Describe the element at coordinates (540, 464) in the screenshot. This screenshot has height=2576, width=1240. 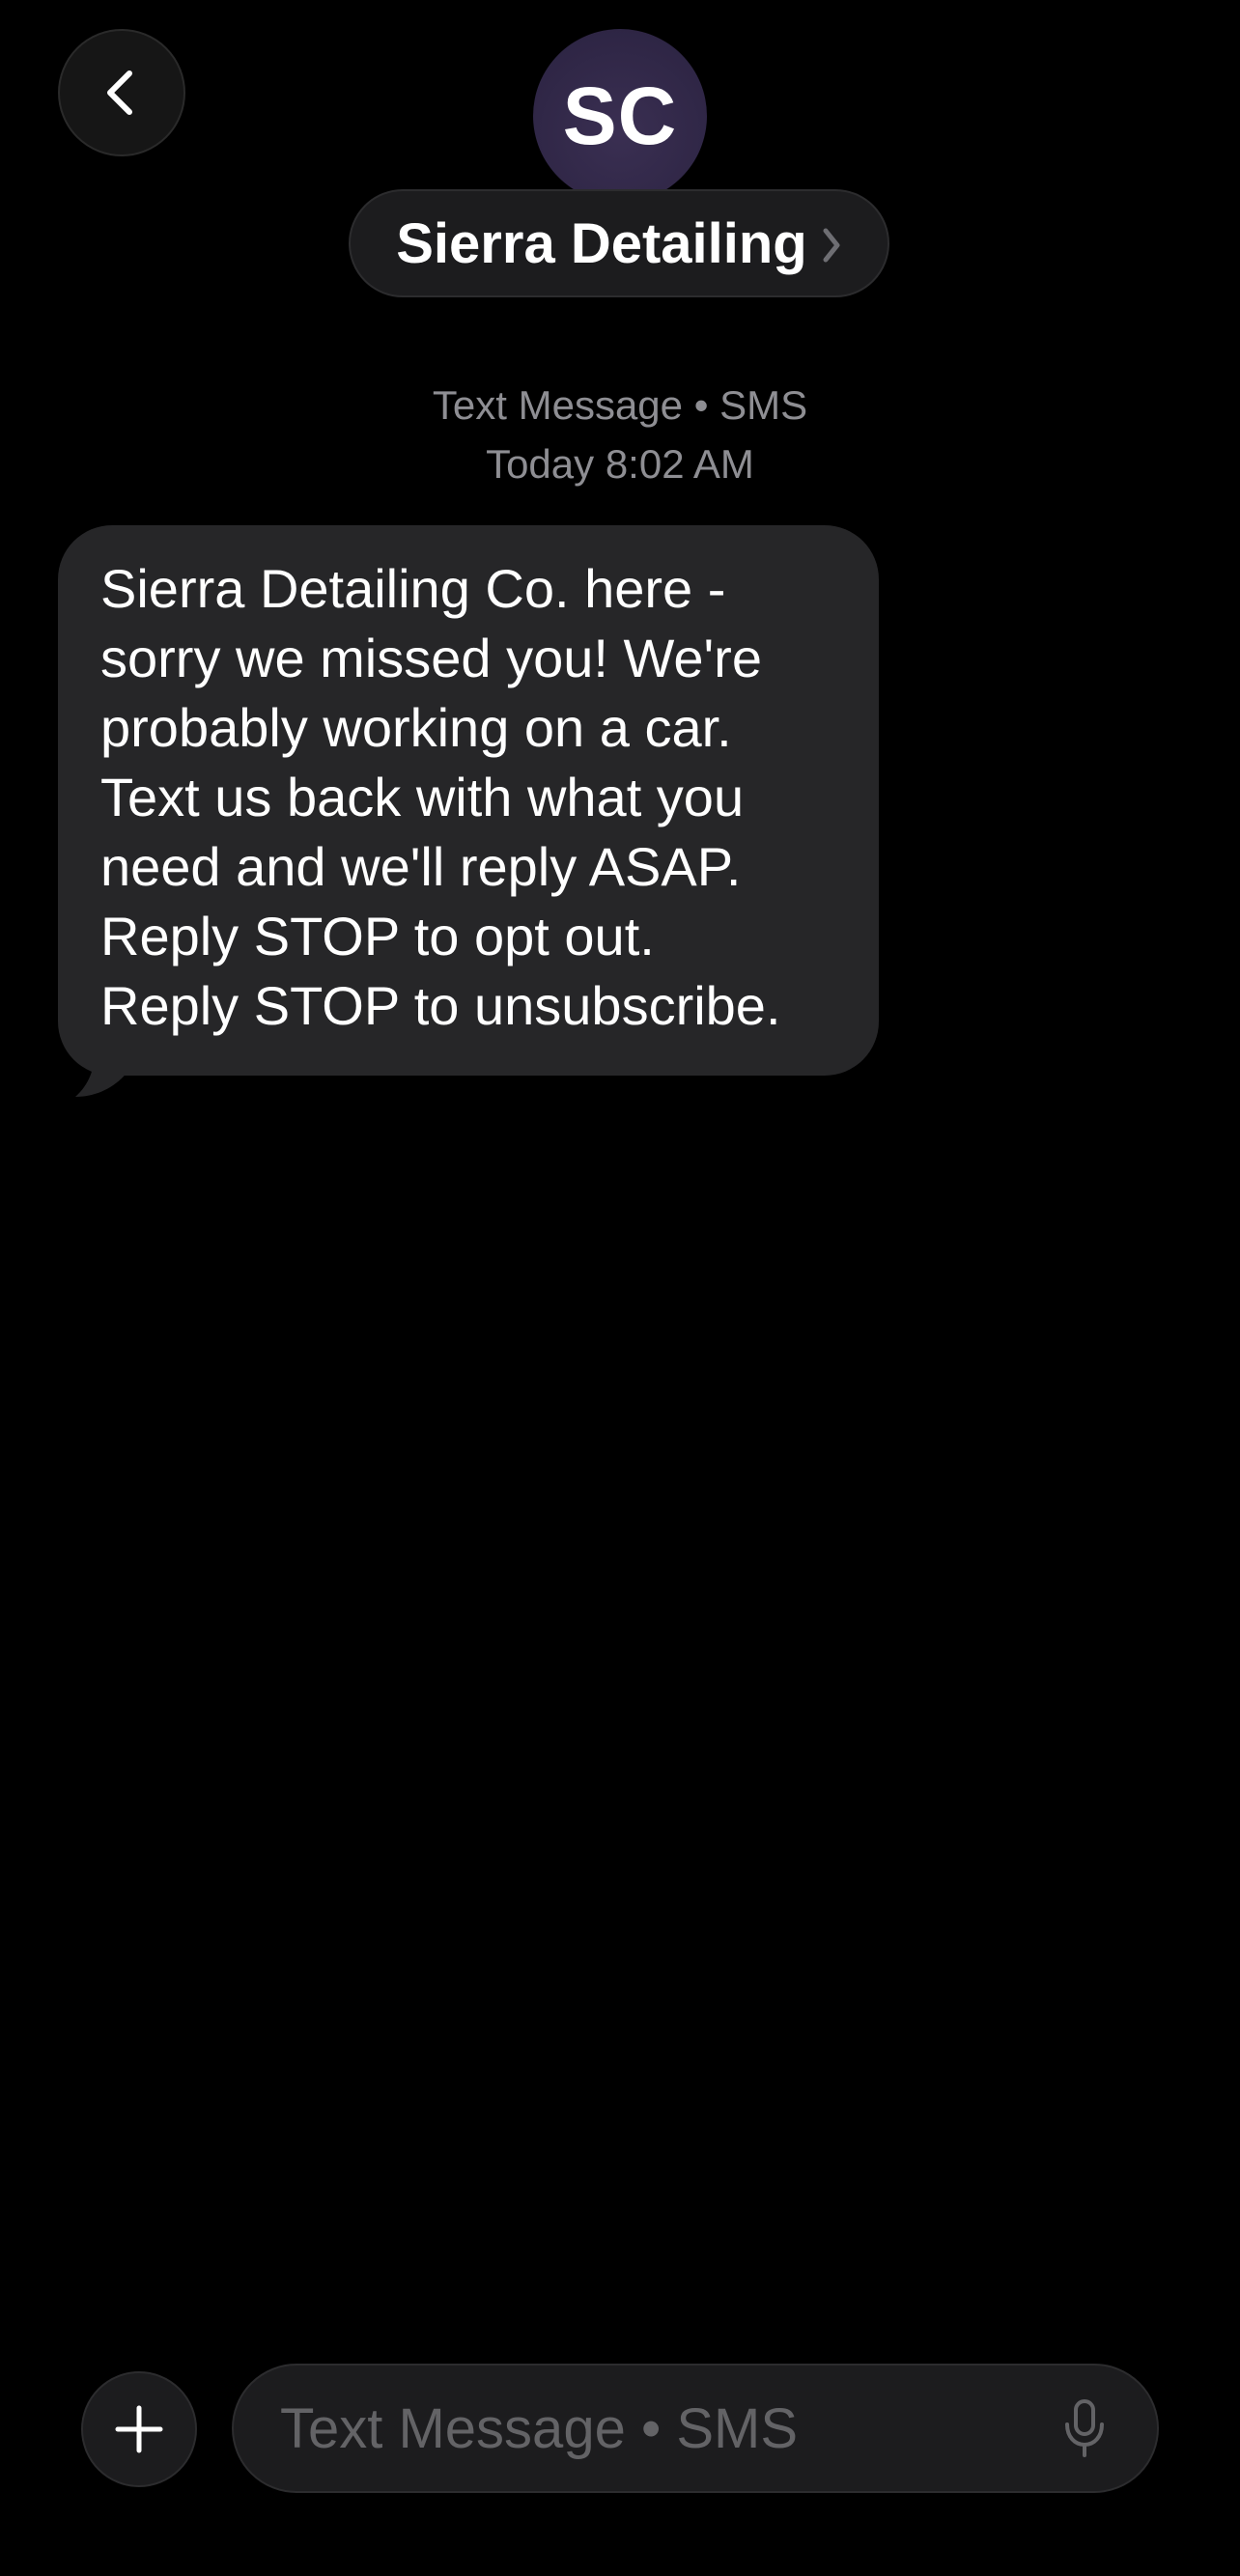
I see `date-label: Today` at that location.